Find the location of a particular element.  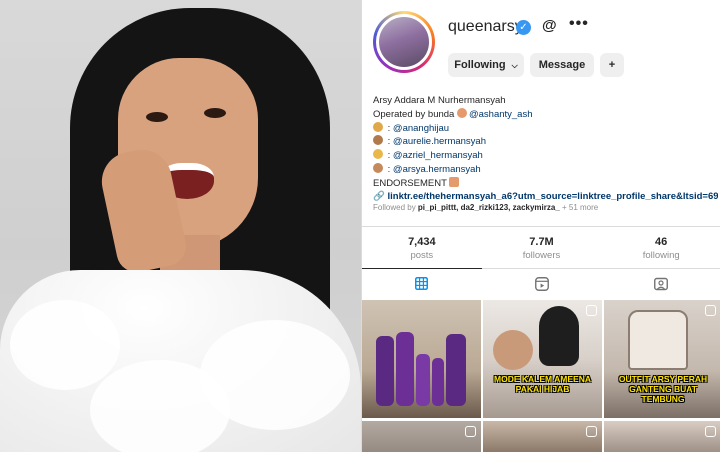

bio-family-line: : @ananghijau is located at coordinates (545, 128).